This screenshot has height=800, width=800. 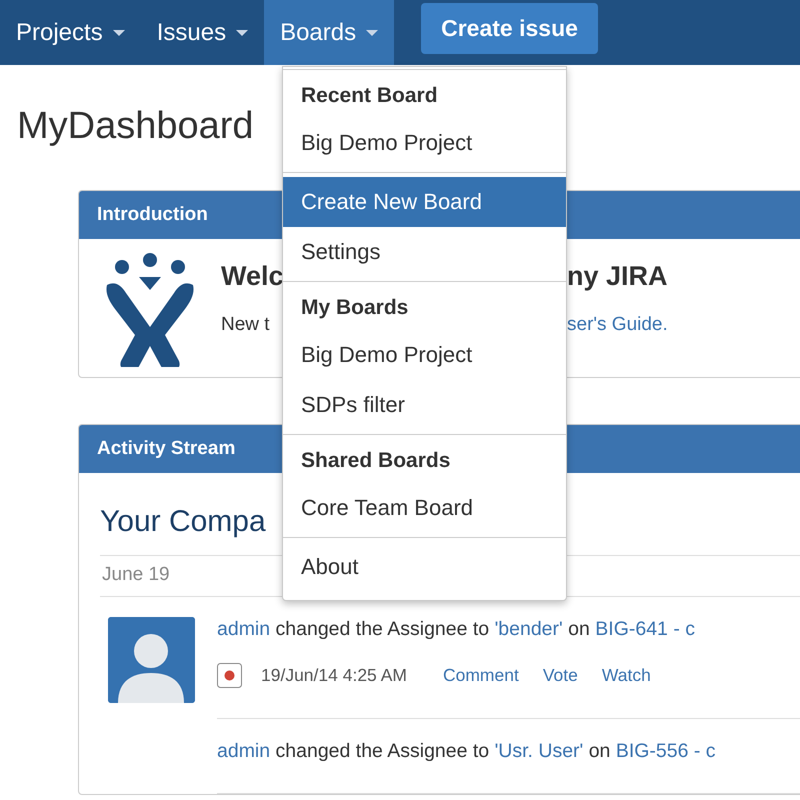 I want to click on create-issue-button: Create issue, so click(x=509, y=28).